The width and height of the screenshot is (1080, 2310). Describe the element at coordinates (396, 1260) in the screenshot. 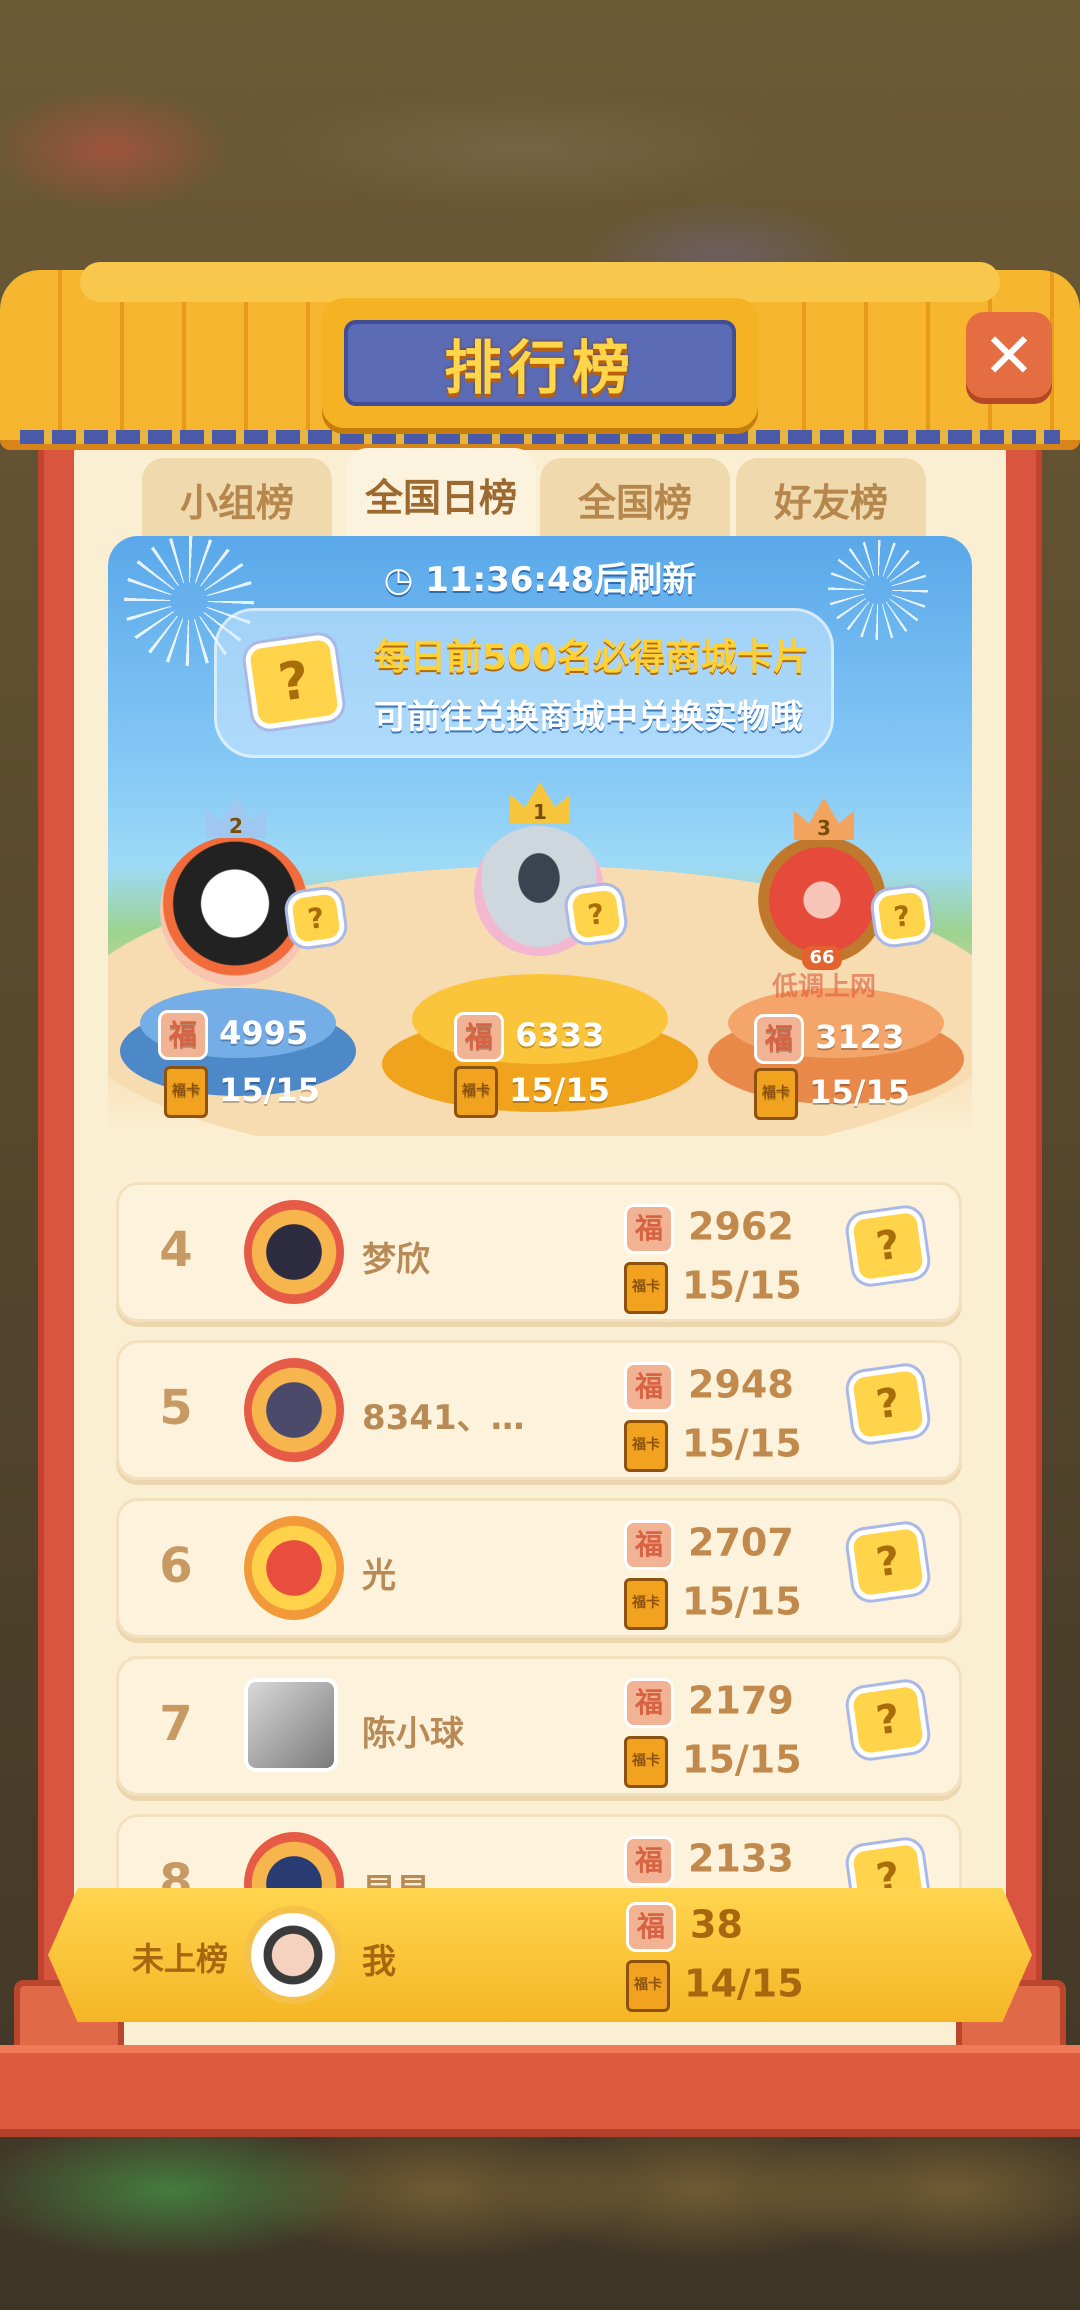

I see `row-player-name: 梦欣` at that location.